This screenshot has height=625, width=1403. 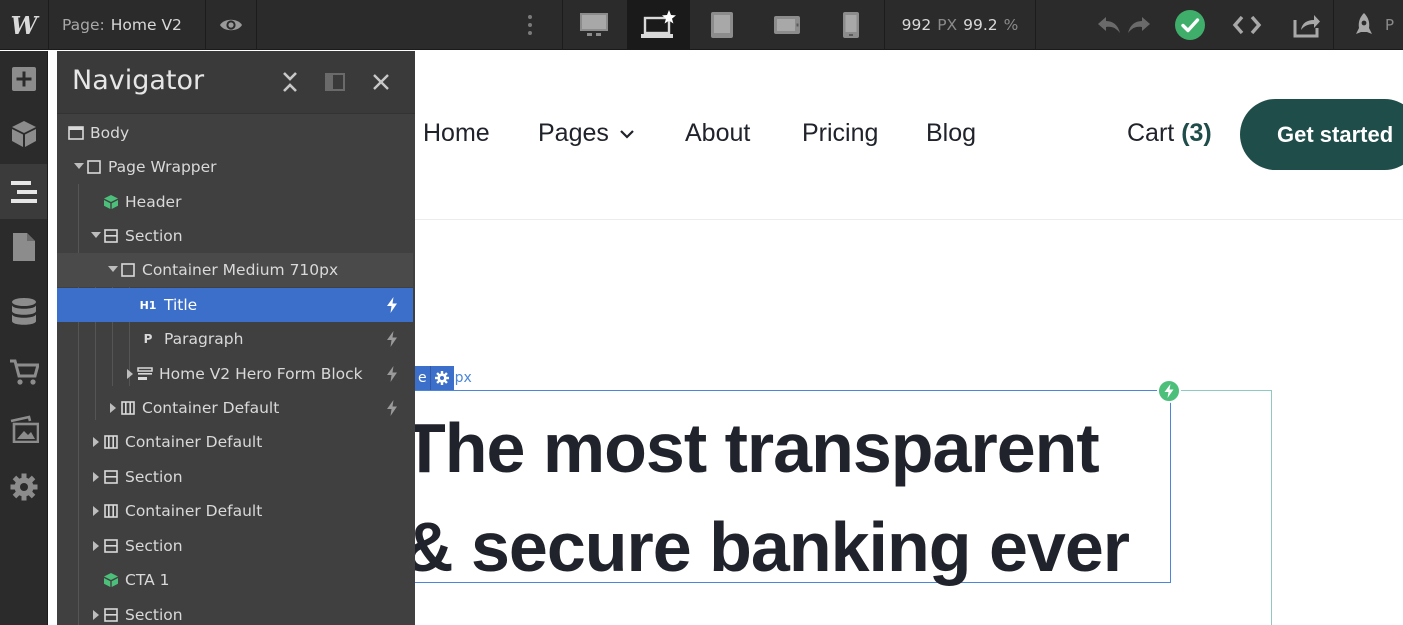 I want to click on export-icon, so click(x=1306, y=26).